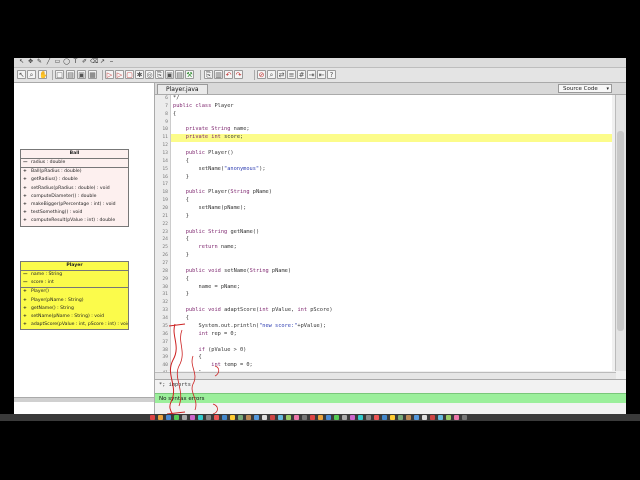  I want to click on code-line: */, so click(391, 99).